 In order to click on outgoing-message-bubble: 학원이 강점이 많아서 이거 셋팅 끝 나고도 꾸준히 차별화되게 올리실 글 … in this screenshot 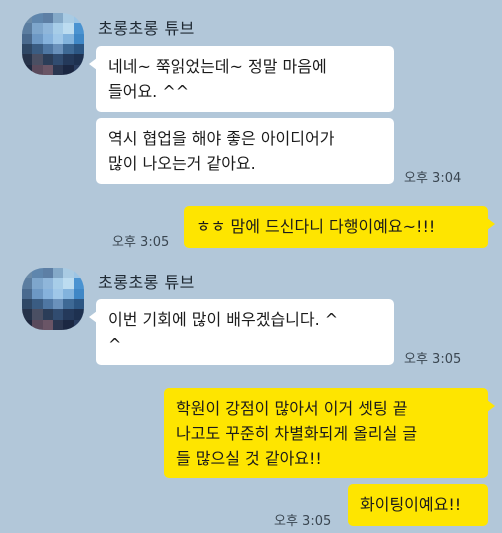, I will do `click(329, 433)`.